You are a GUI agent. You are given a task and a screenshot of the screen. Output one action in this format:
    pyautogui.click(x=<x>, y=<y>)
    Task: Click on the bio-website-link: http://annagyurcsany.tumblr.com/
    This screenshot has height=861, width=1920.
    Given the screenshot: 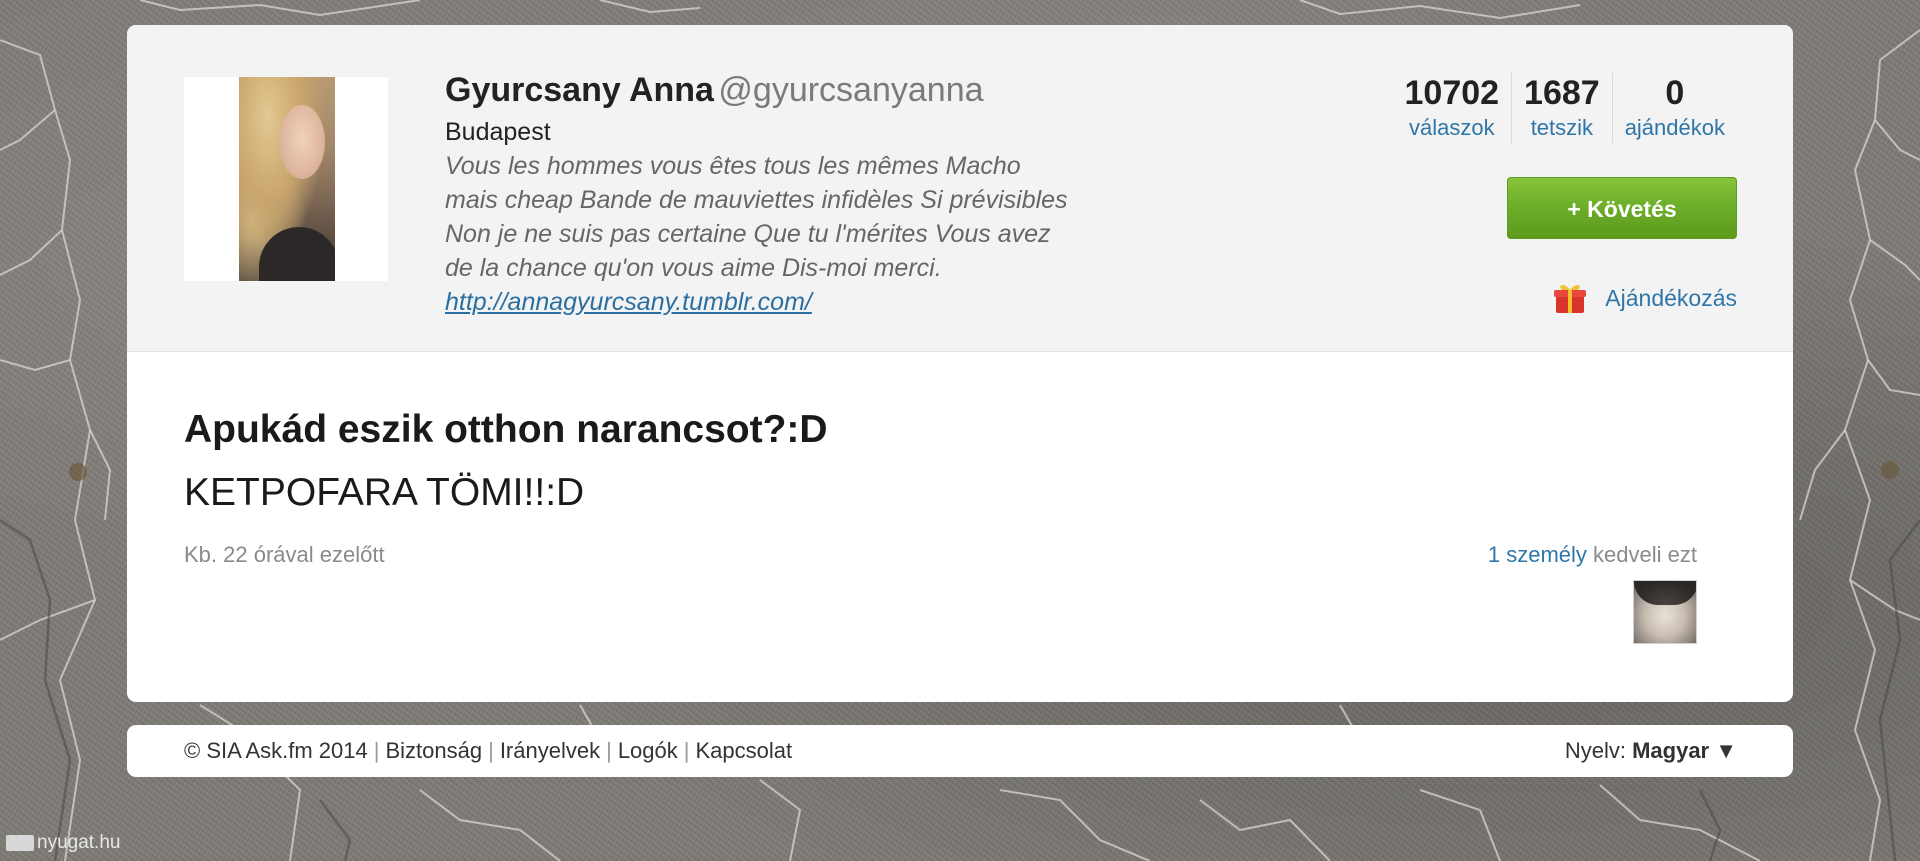 What is the action you would take?
    pyautogui.click(x=815, y=302)
    